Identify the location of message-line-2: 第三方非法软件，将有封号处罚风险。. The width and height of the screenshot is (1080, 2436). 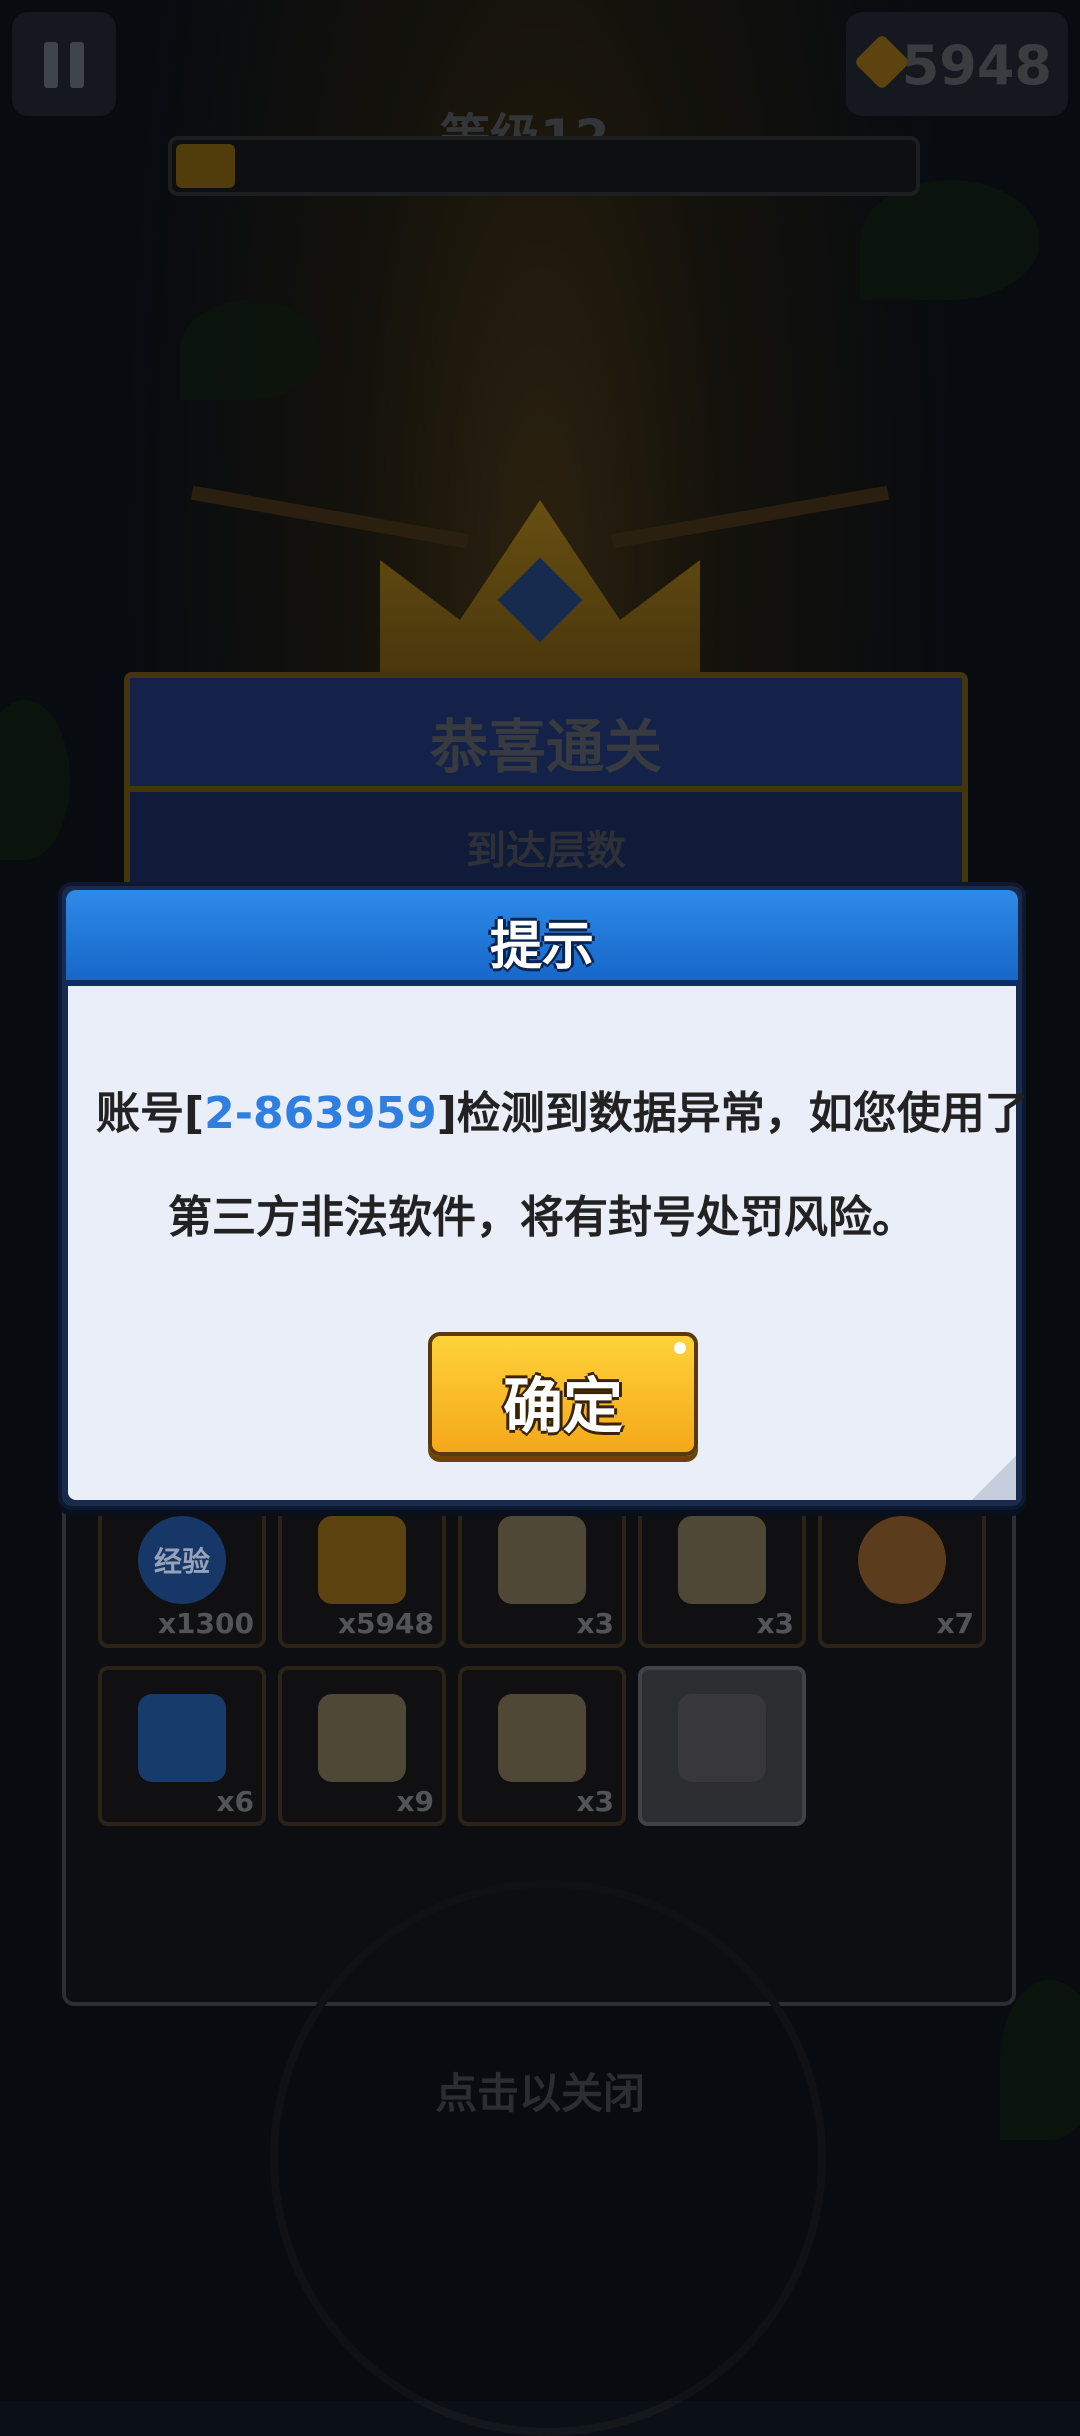
(542, 1217).